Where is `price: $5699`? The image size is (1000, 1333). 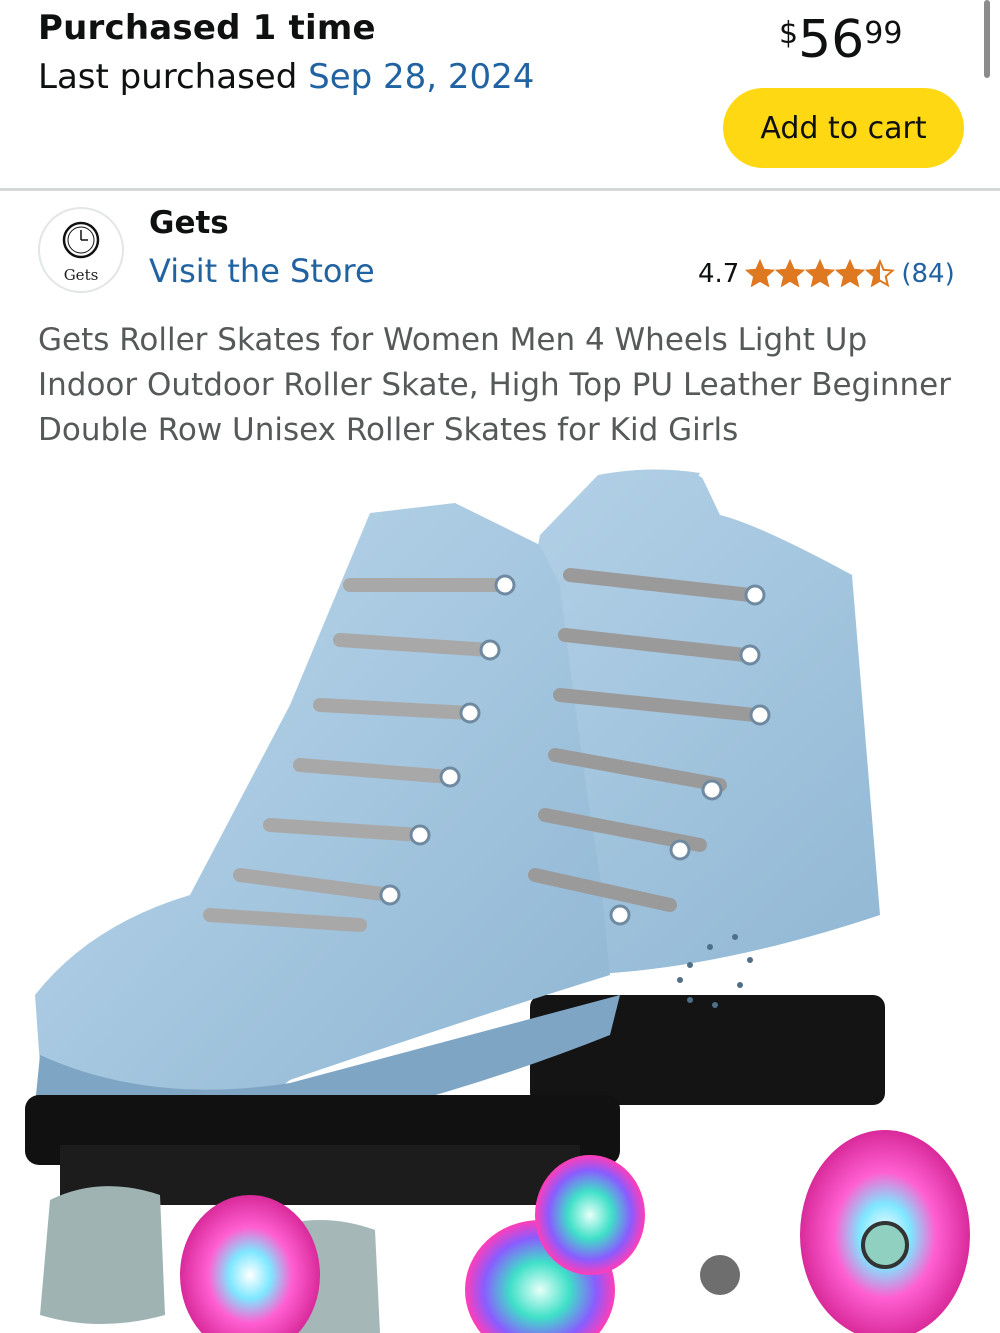
price: $5699 is located at coordinates (840, 40).